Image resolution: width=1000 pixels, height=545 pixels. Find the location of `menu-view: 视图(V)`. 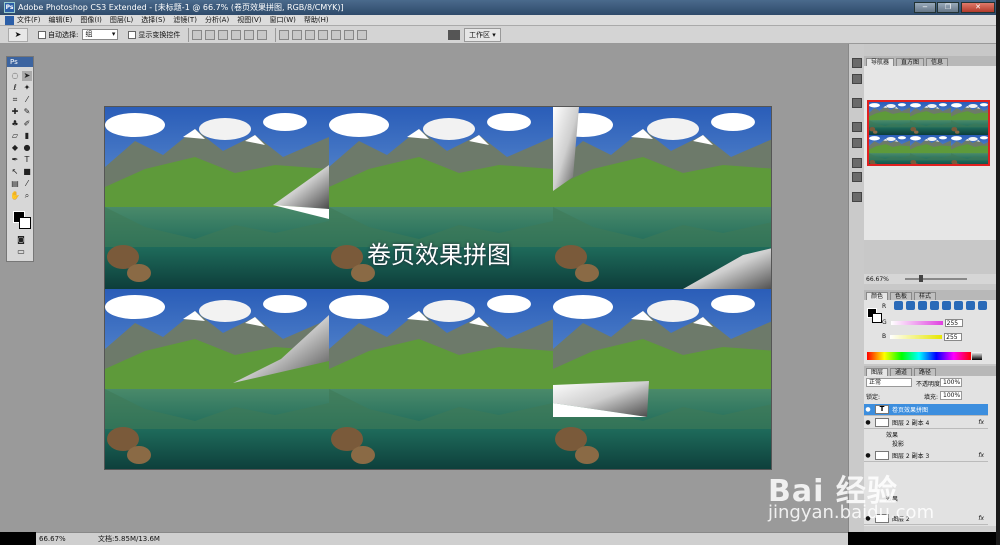

menu-view: 视图(V) is located at coordinates (249, 20).